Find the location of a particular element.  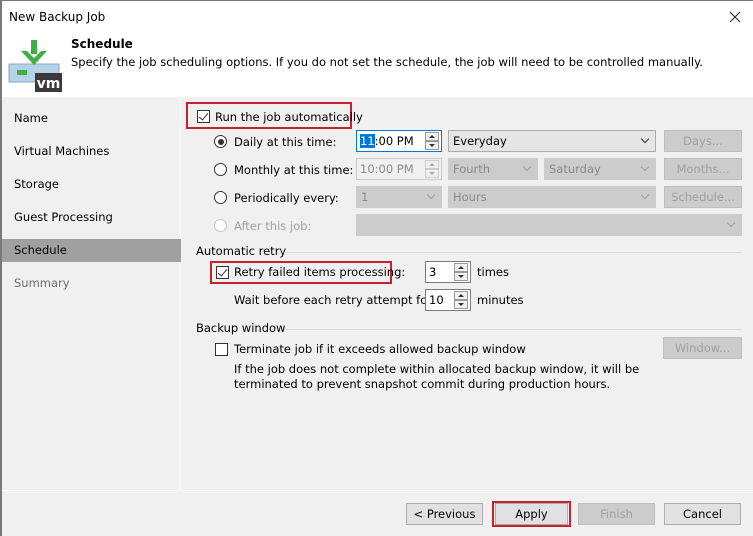

close-icon is located at coordinates (735, 17).